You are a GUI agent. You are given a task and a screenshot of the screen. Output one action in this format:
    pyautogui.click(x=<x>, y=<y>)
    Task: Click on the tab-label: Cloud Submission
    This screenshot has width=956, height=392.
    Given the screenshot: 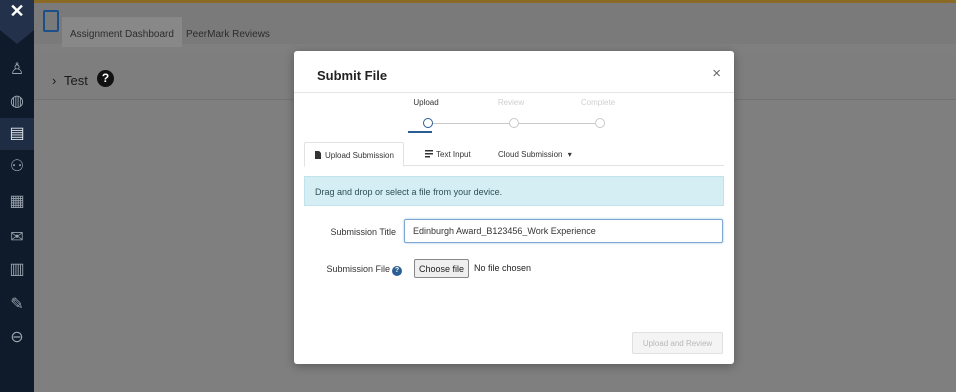 What is the action you would take?
    pyautogui.click(x=530, y=154)
    